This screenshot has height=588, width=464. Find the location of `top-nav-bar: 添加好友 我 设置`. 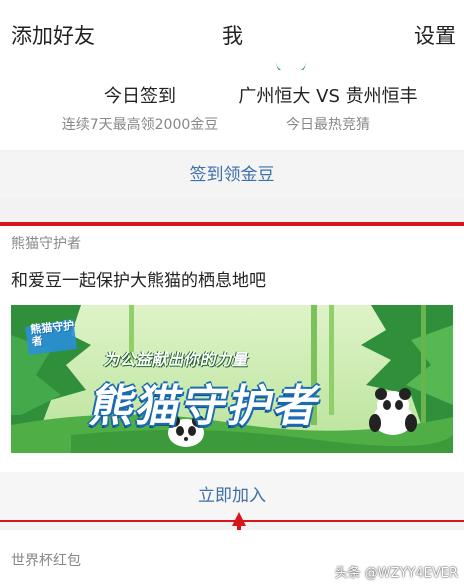

top-nav-bar: 添加好友 我 设置 is located at coordinates (232, 37).